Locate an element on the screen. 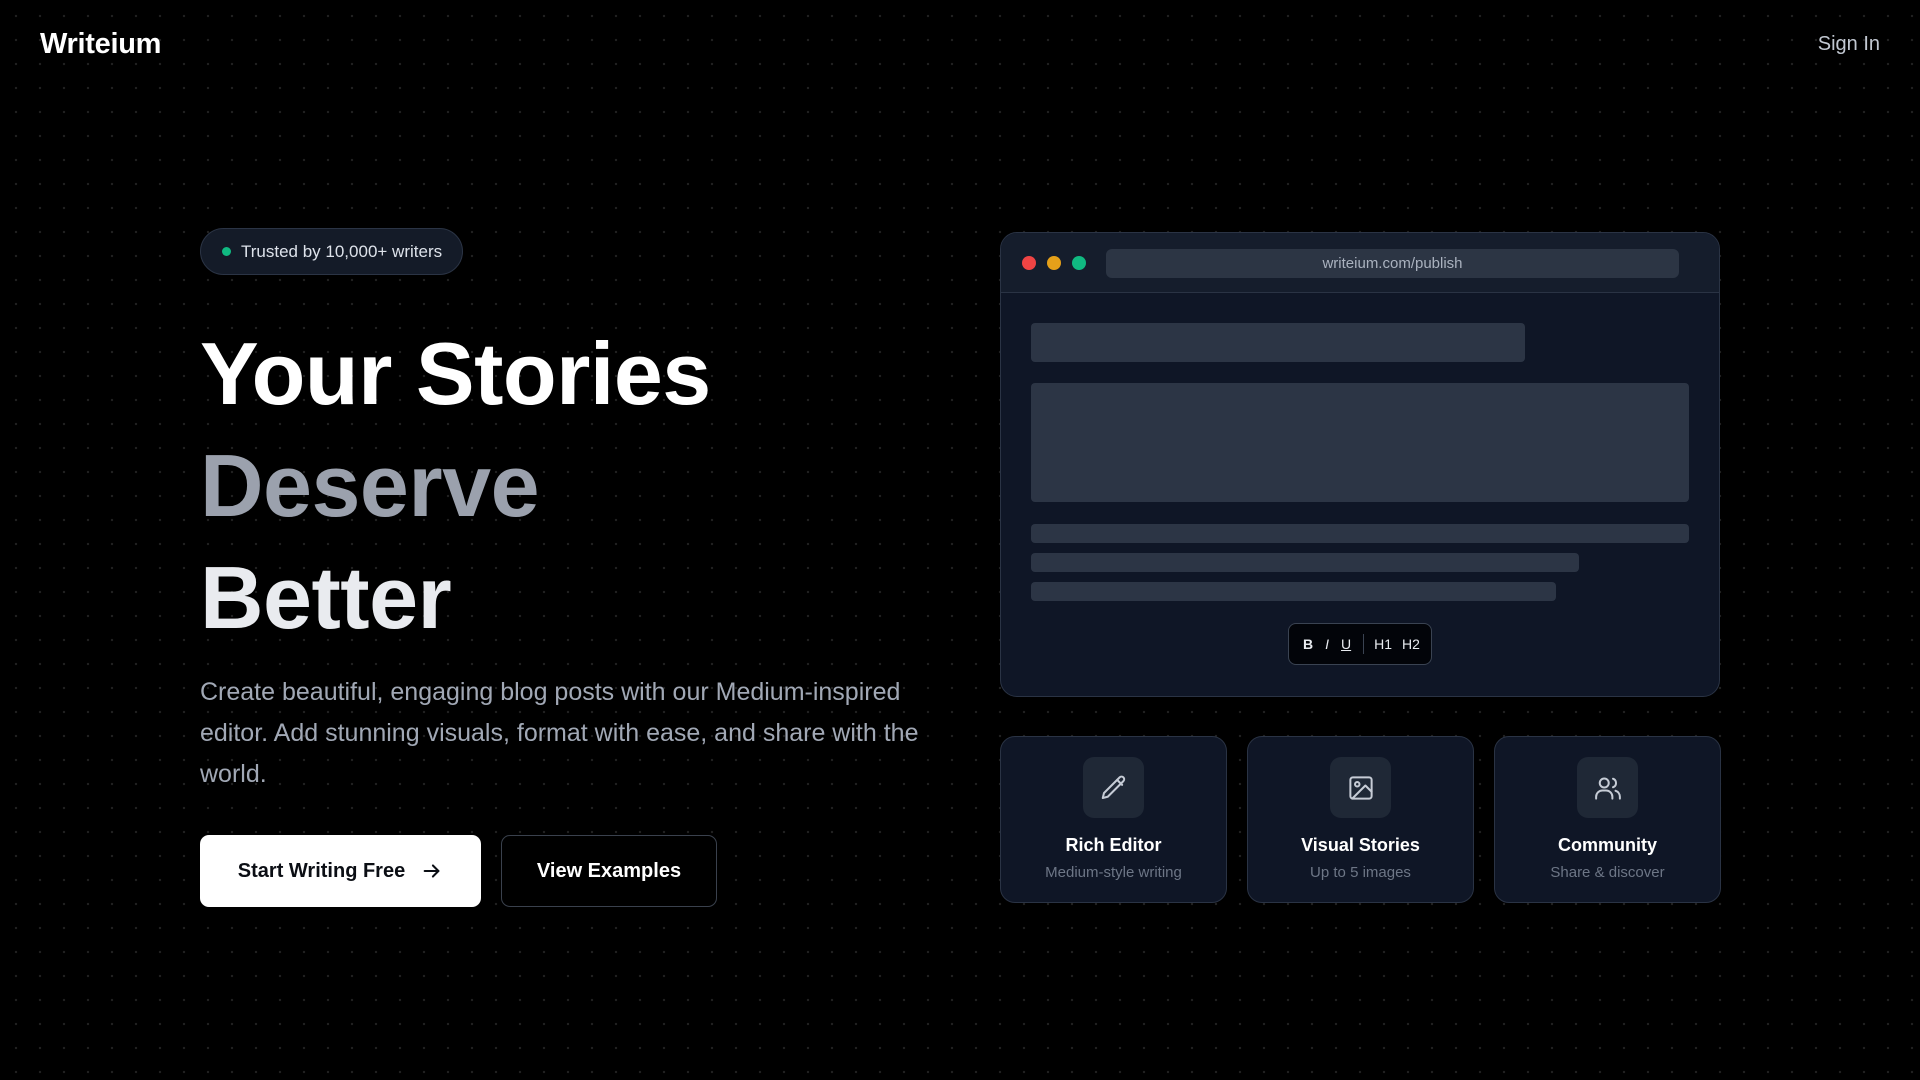  trust-badge: Trusted by 10,000+ writers is located at coordinates (332, 251).